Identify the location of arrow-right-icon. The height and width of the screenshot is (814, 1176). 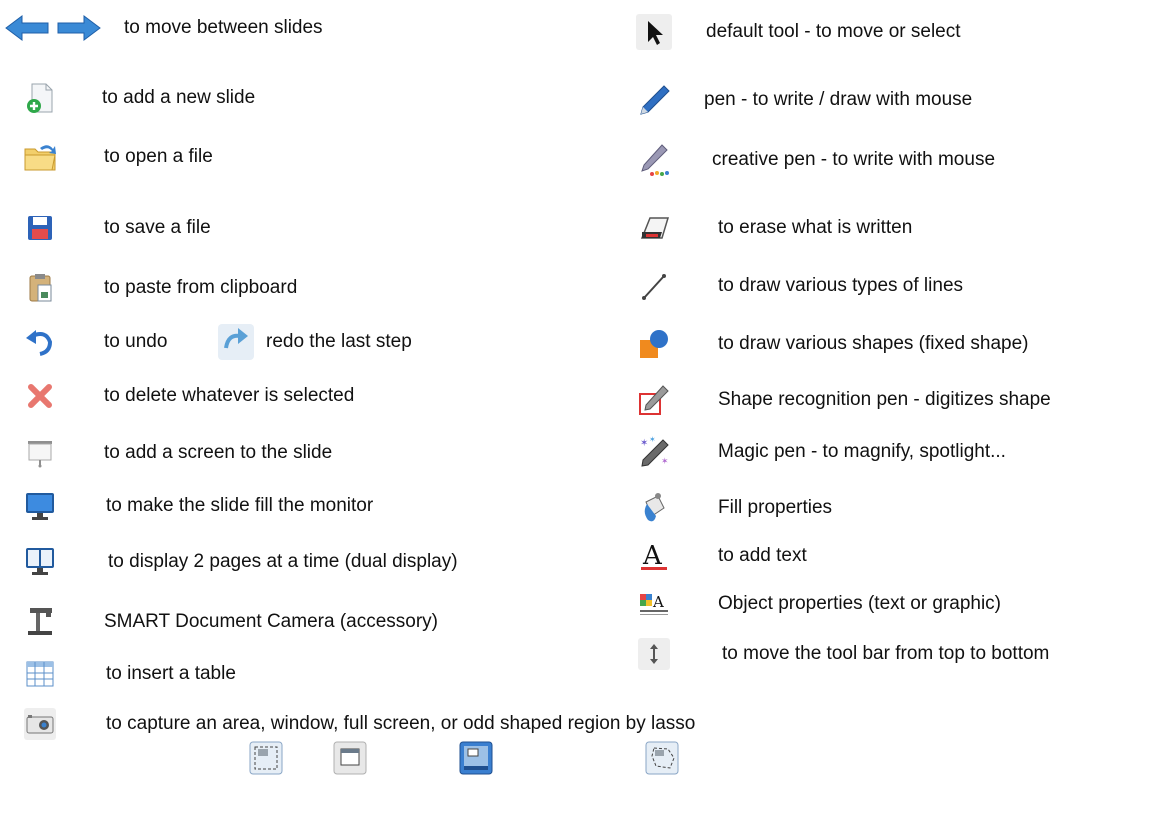
(79, 28).